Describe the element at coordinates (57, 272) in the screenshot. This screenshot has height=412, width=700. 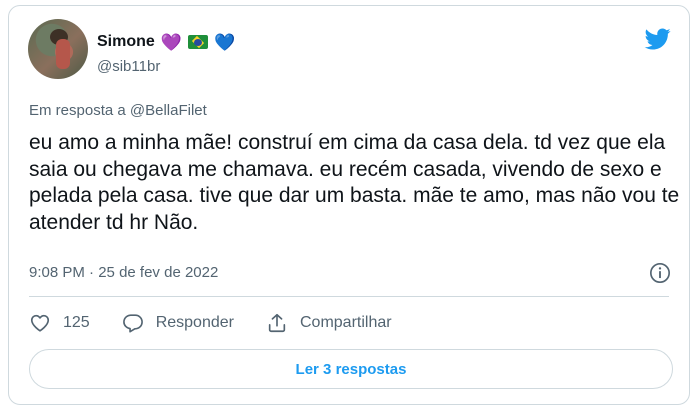
I see `tweet-time: 9:08 PM` at that location.